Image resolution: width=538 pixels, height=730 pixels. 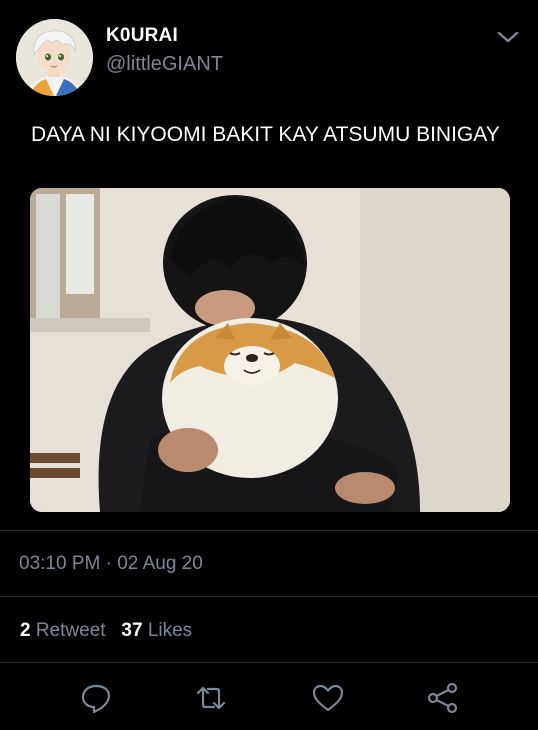 I want to click on share-button, so click(x=443, y=698).